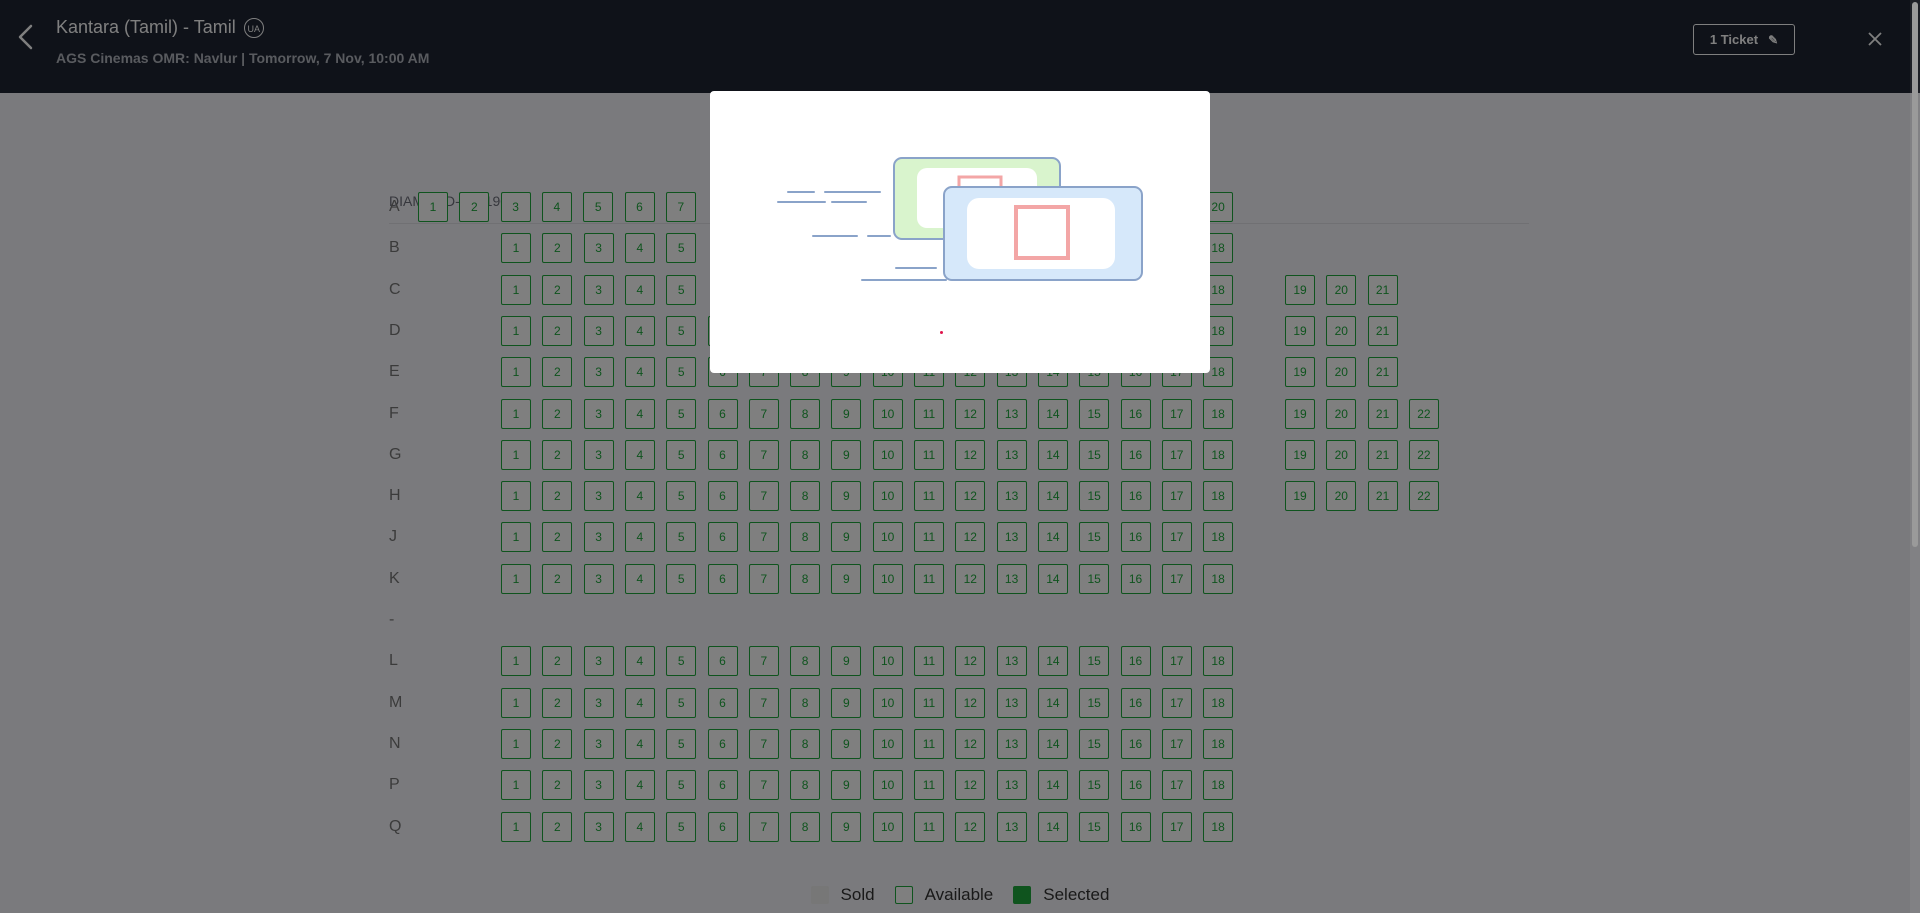 This screenshot has height=913, width=1920. What do you see at coordinates (1915, 274) in the screenshot?
I see `scrollbar-thumb` at bounding box center [1915, 274].